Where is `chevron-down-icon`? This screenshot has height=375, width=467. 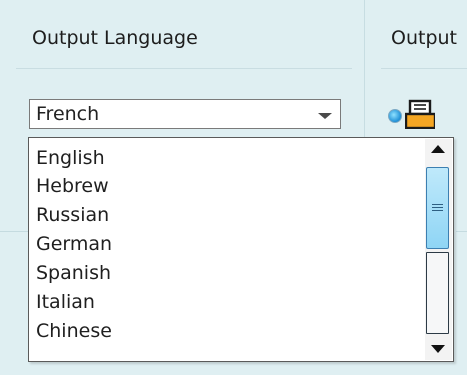 chevron-down-icon is located at coordinates (325, 116).